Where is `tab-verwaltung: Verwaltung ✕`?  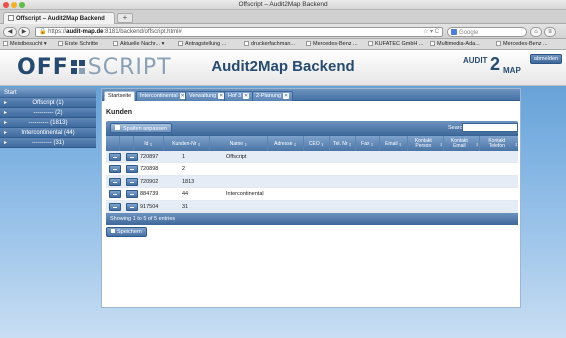 tab-verwaltung: Verwaltung ✕ is located at coordinates (207, 96).